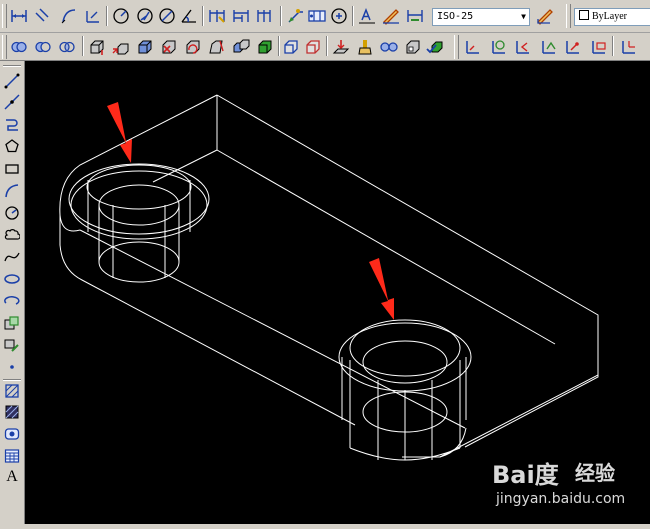 The image size is (650, 529). What do you see at coordinates (481, 17) in the screenshot?
I see `dimension-style-select: ISO-25 ▼` at bounding box center [481, 17].